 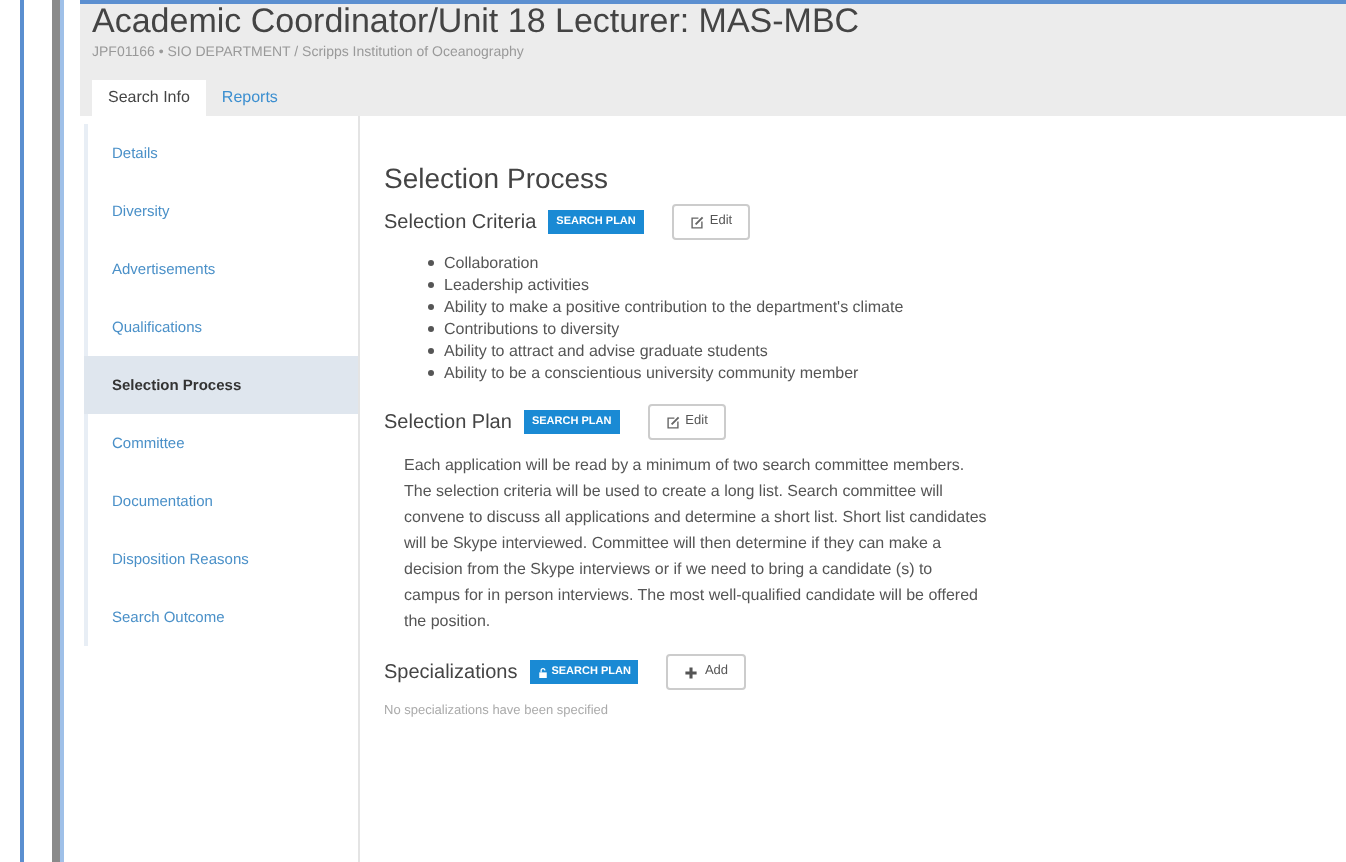 I want to click on criteria-item: Contributions to diversity, so click(x=532, y=329).